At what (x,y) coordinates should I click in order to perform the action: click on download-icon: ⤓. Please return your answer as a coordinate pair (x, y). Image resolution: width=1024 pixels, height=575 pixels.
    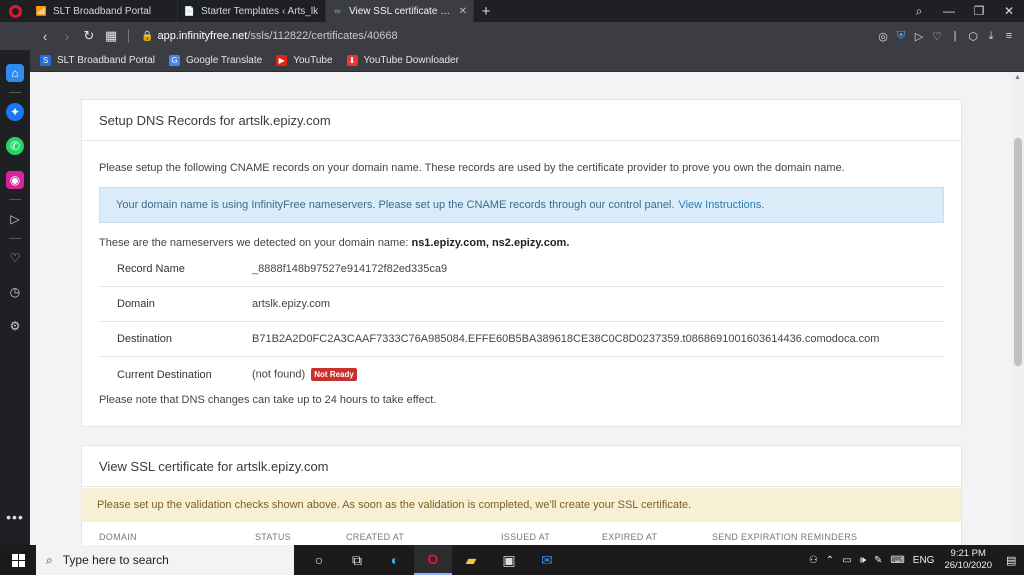
    Looking at the image, I should click on (991, 36).